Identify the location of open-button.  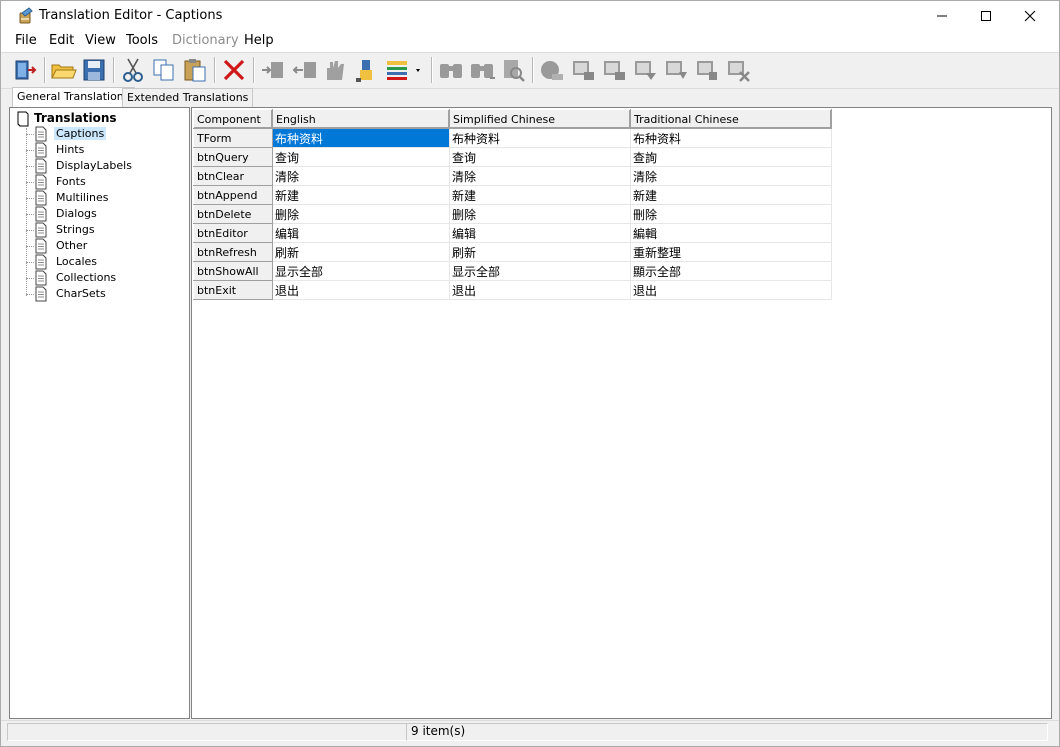
(63, 70).